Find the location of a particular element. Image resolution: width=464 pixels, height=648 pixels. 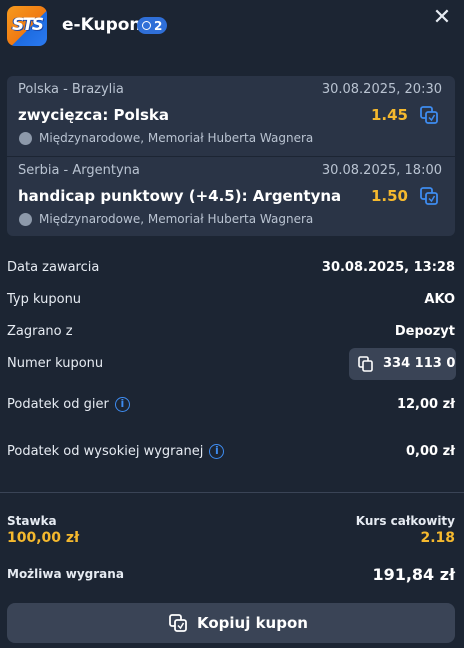

copy-coupon-button: Kopiuj kupon is located at coordinates (231, 623).